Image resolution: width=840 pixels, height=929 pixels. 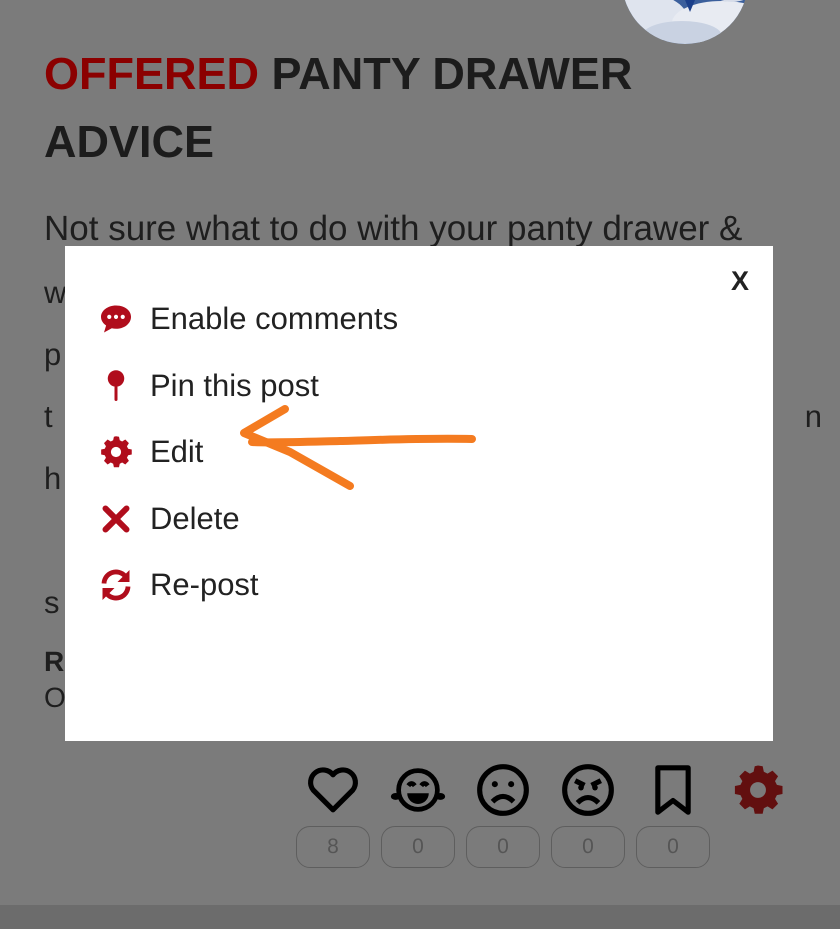 What do you see at coordinates (248, 319) in the screenshot?
I see `menu-item: Enable comments` at bounding box center [248, 319].